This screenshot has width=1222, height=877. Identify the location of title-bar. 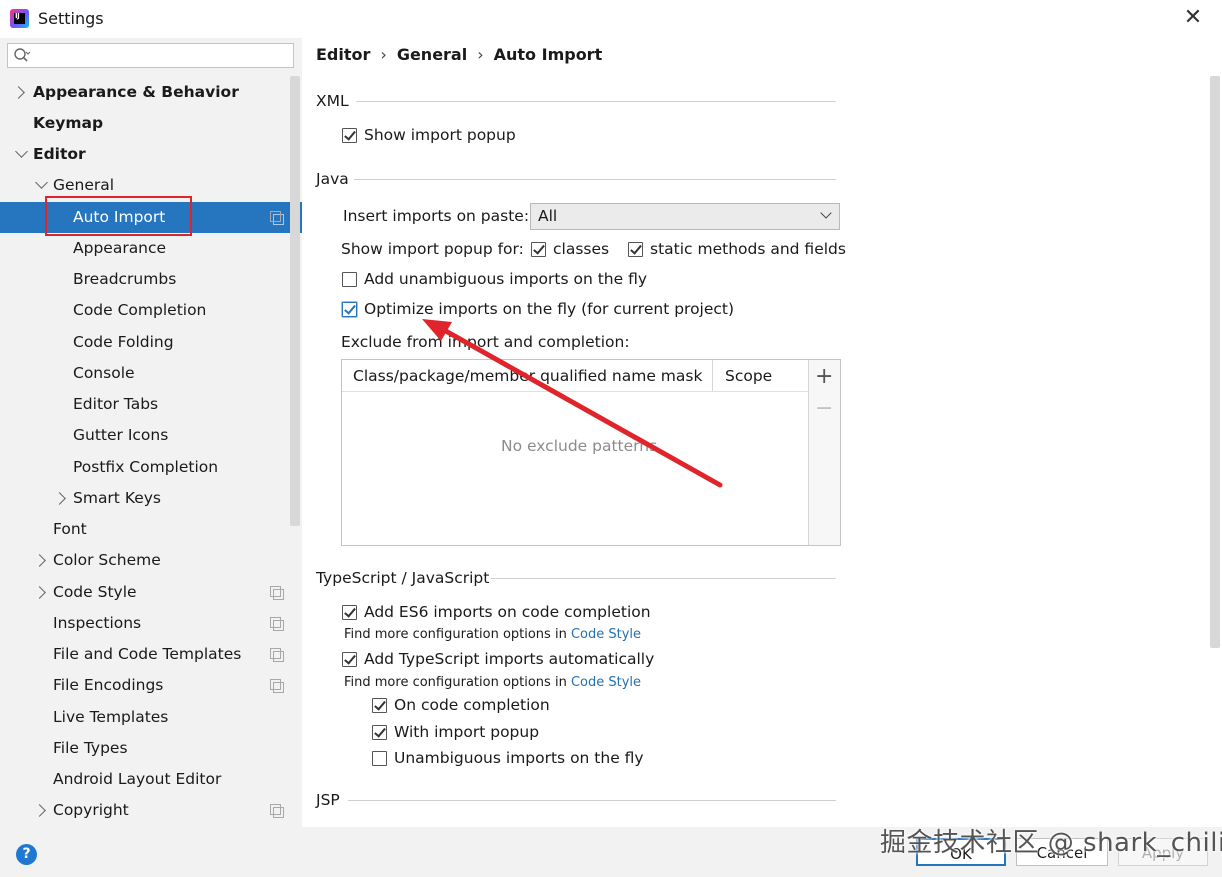
(611, 19).